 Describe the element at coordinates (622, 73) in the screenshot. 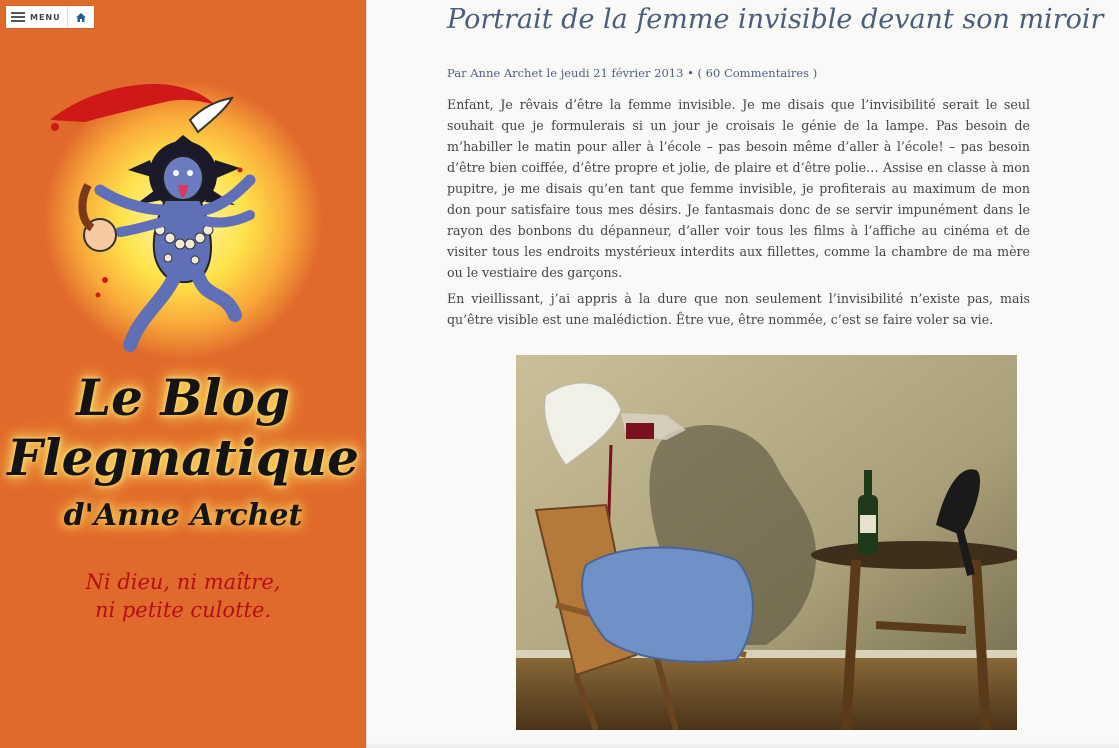

I see `post-date-link: jeudi 21 février 2013` at that location.